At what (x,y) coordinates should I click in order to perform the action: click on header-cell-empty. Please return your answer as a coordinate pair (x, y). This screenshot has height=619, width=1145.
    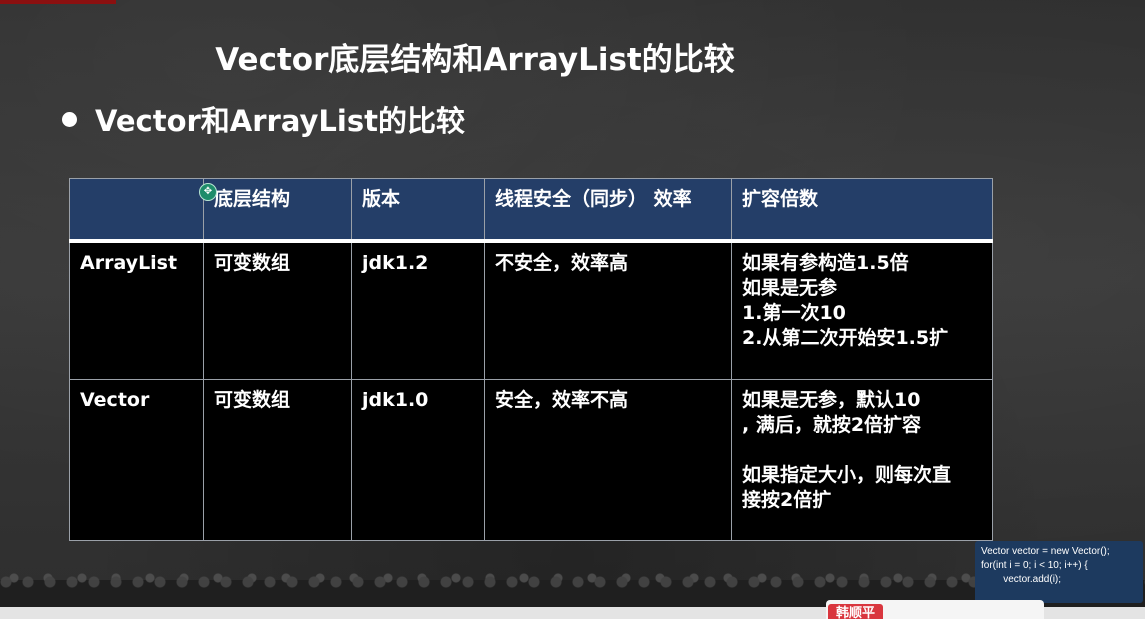
    Looking at the image, I should click on (136, 210).